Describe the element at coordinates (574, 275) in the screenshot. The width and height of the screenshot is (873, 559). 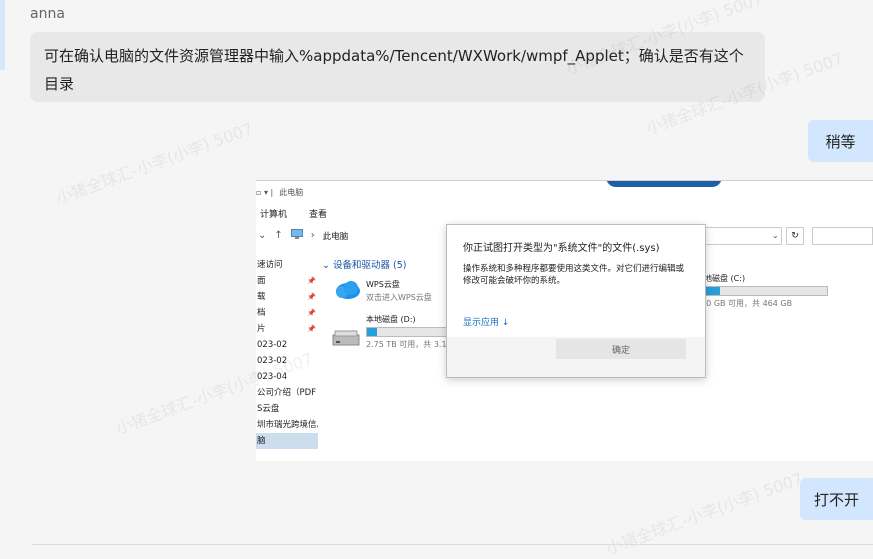
I see `dialog-description: 操作系统和多种程序都要使用这类文件。对它们进行编辑或修改可能会破坏你的系统。` at that location.